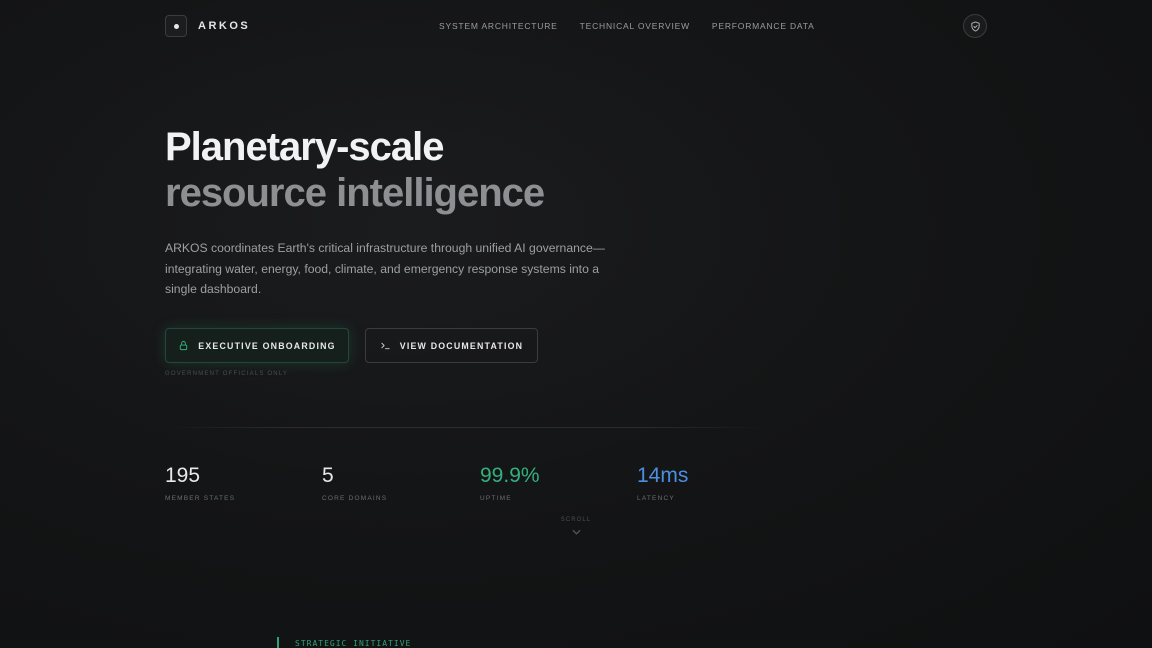  What do you see at coordinates (461, 345) in the screenshot?
I see `view-documentation-label: VIEW DOCUMENTATION` at bounding box center [461, 345].